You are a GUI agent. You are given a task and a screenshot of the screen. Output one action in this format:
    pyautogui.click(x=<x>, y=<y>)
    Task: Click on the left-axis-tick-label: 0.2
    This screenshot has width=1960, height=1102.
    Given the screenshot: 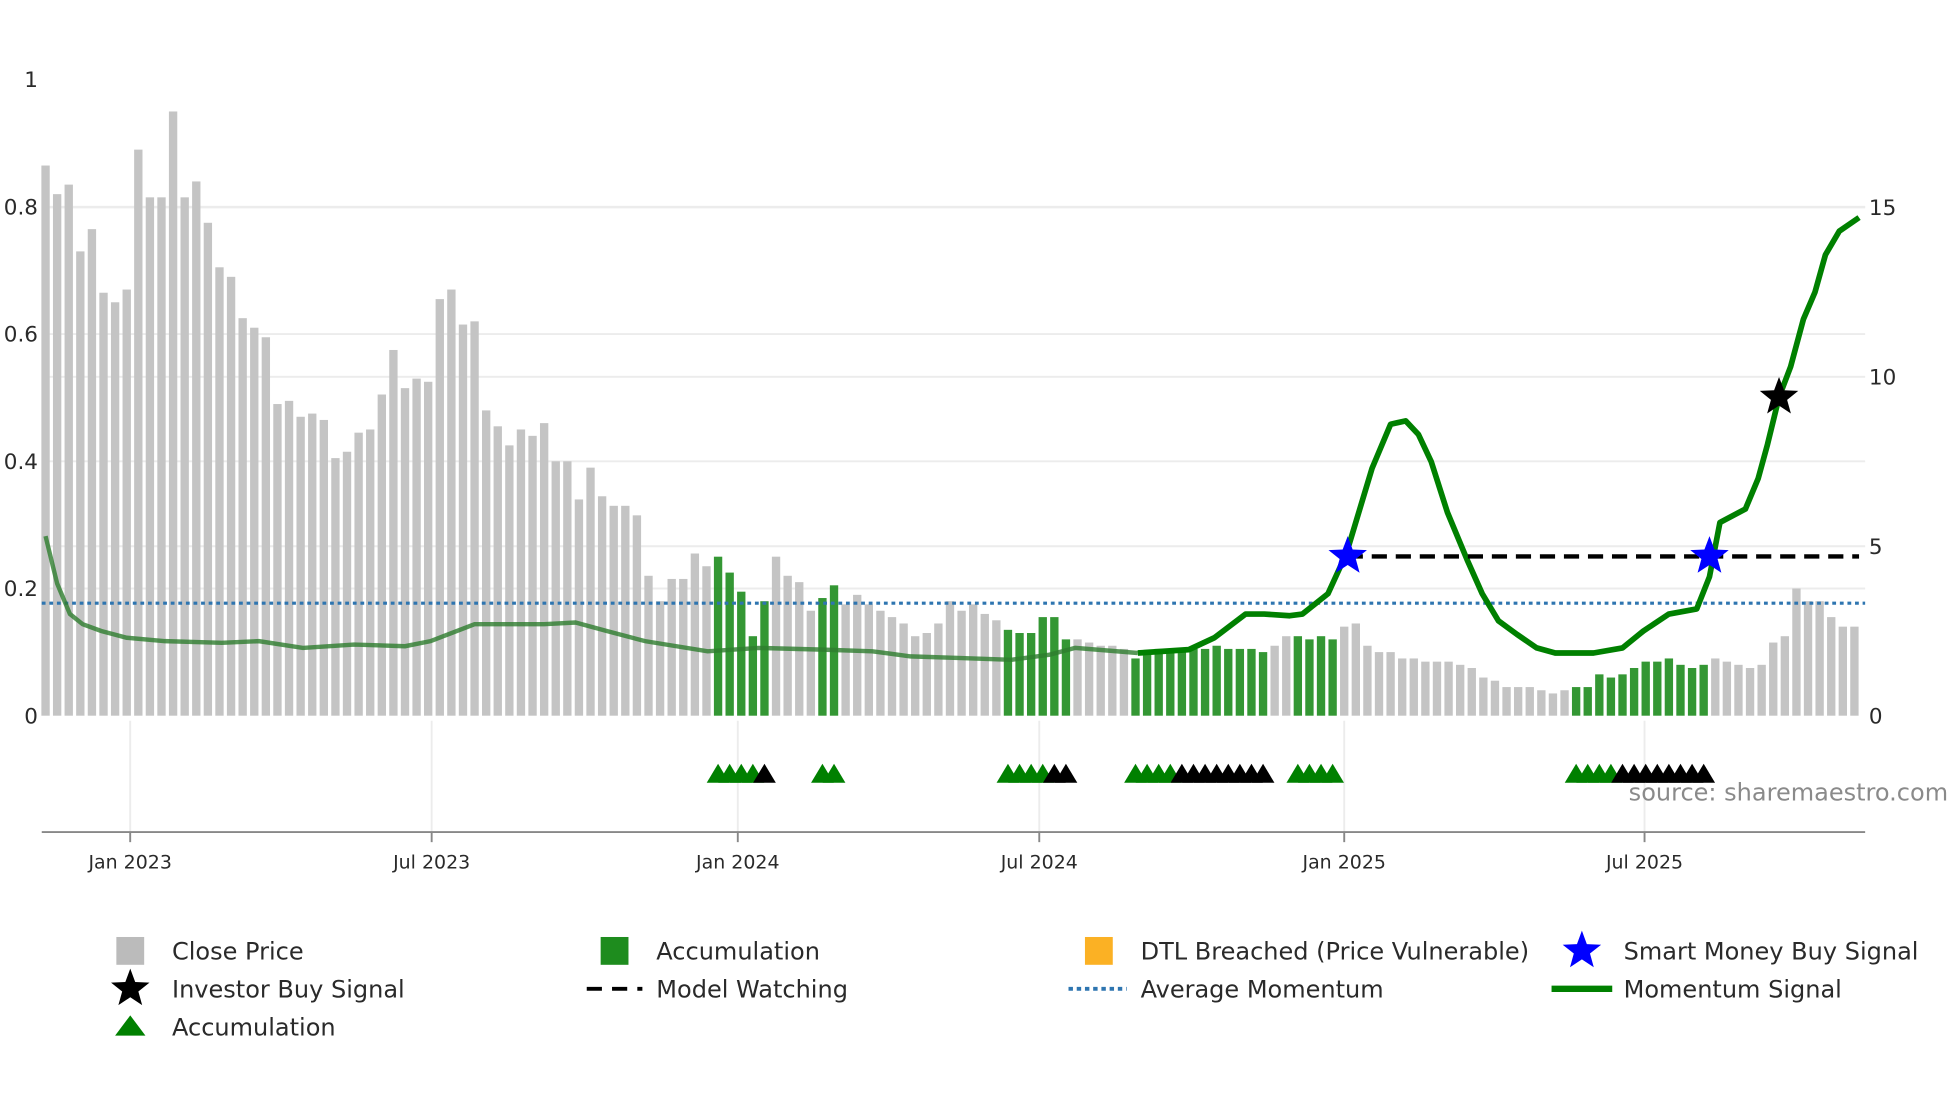 What is the action you would take?
    pyautogui.click(x=21, y=589)
    